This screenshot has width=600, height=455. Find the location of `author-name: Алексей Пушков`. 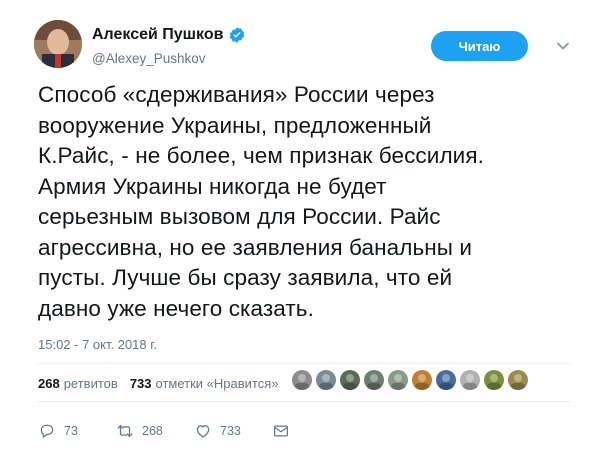

author-name: Алексей Пушков is located at coordinates (157, 35).